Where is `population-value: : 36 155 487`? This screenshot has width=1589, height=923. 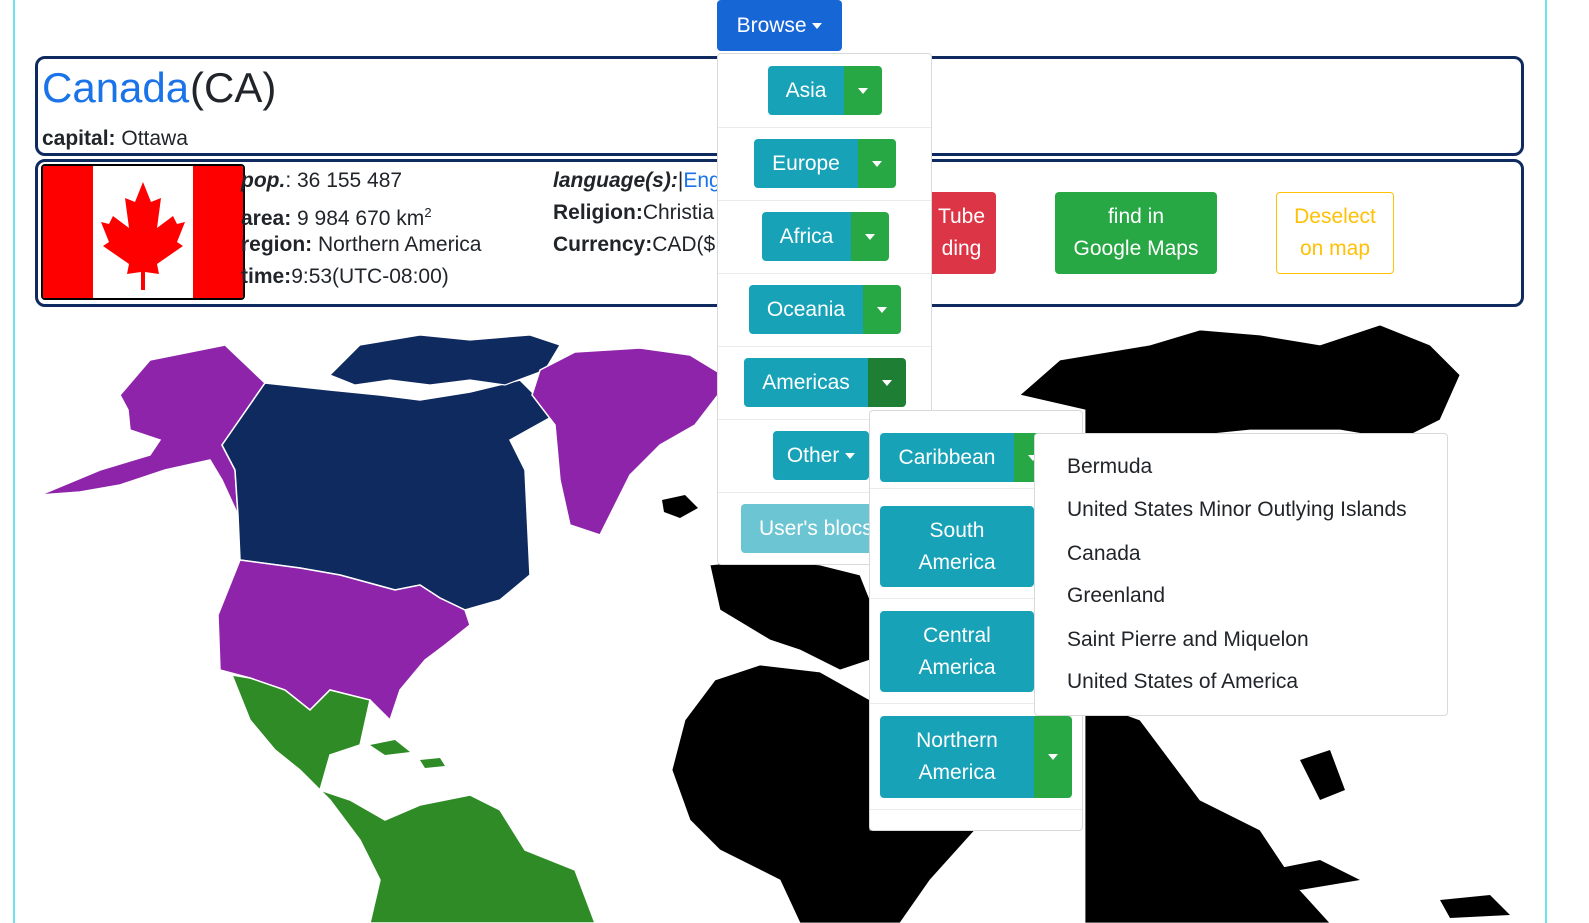 population-value: : 36 155 487 is located at coordinates (344, 180).